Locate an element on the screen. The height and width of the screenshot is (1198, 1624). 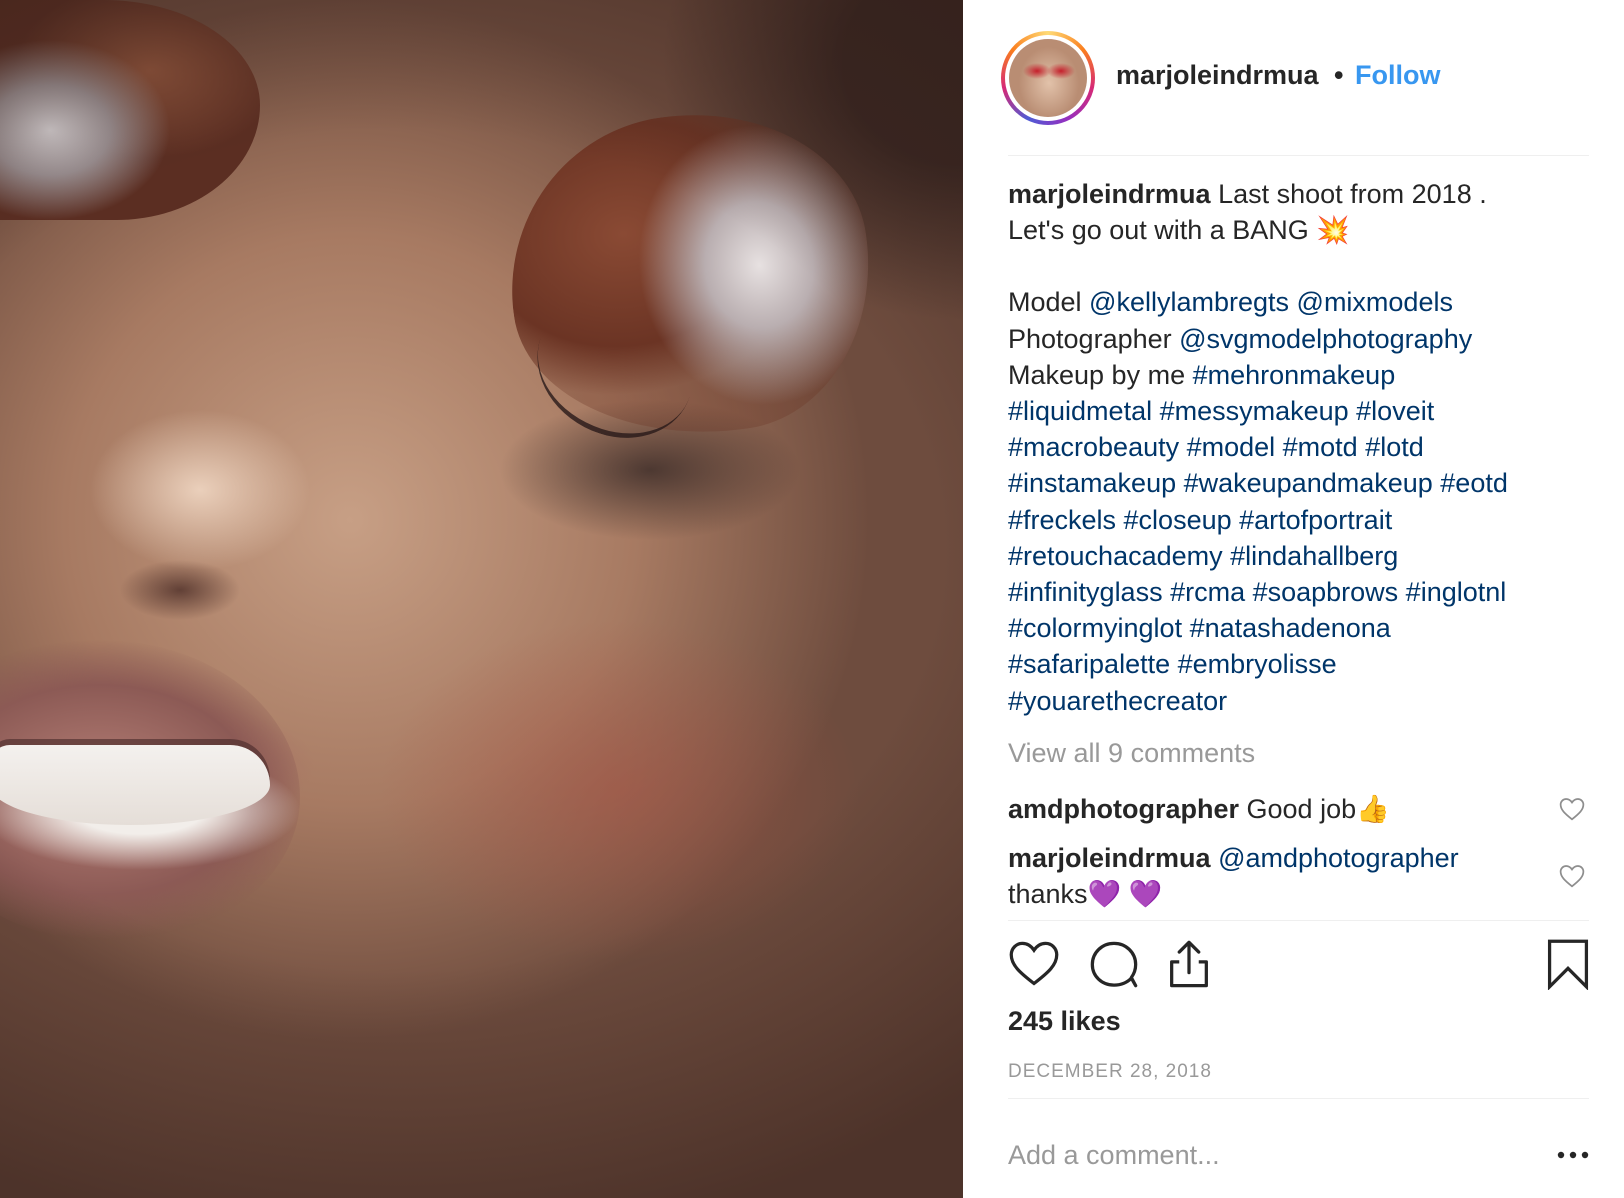
caption-text: Model is located at coordinates (1049, 302).